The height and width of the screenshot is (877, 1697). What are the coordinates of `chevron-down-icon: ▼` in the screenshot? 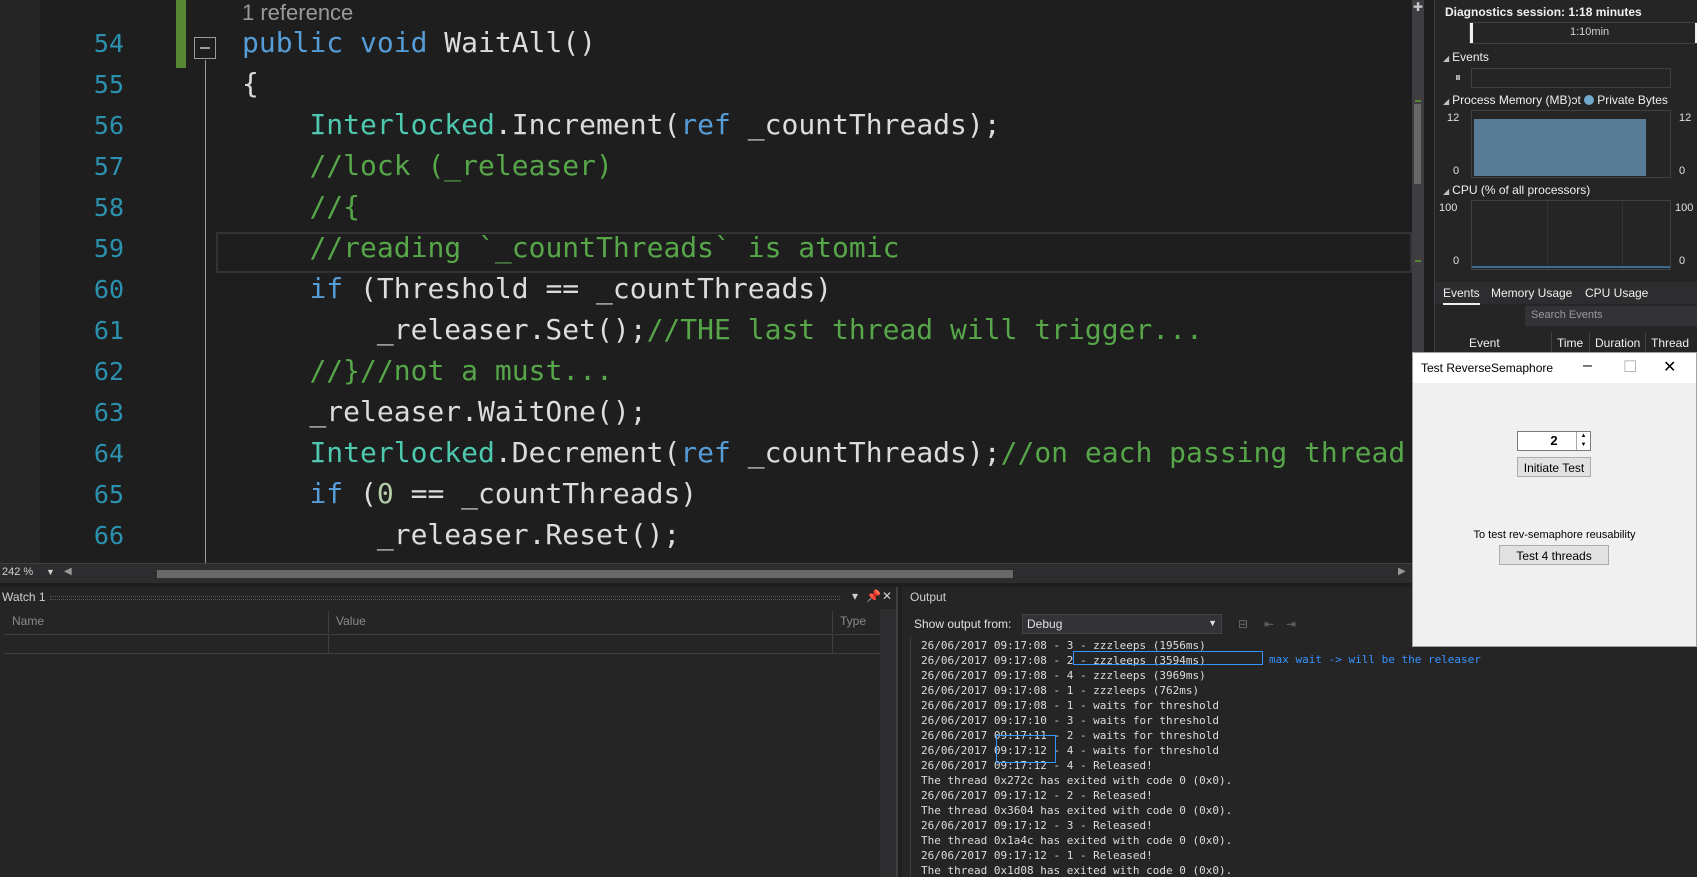 It's located at (1212, 623).